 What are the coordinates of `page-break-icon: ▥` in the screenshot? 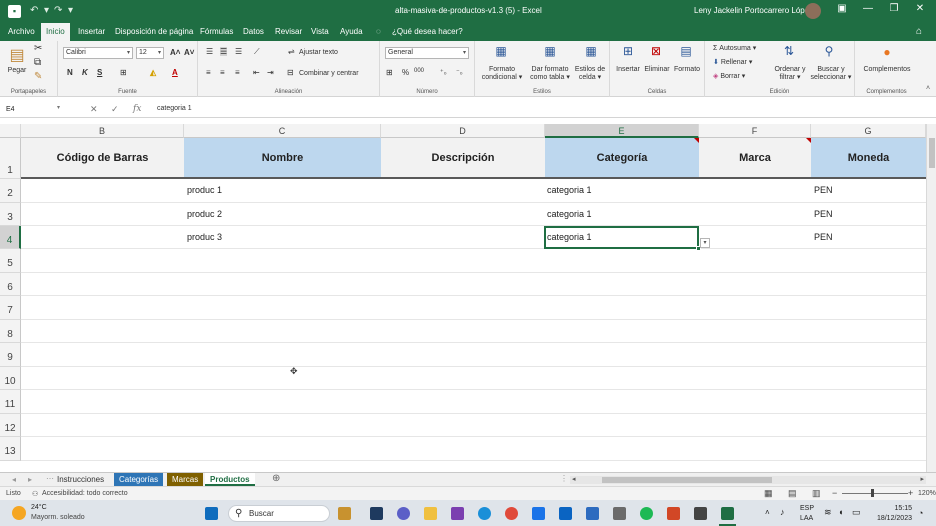 It's located at (816, 493).